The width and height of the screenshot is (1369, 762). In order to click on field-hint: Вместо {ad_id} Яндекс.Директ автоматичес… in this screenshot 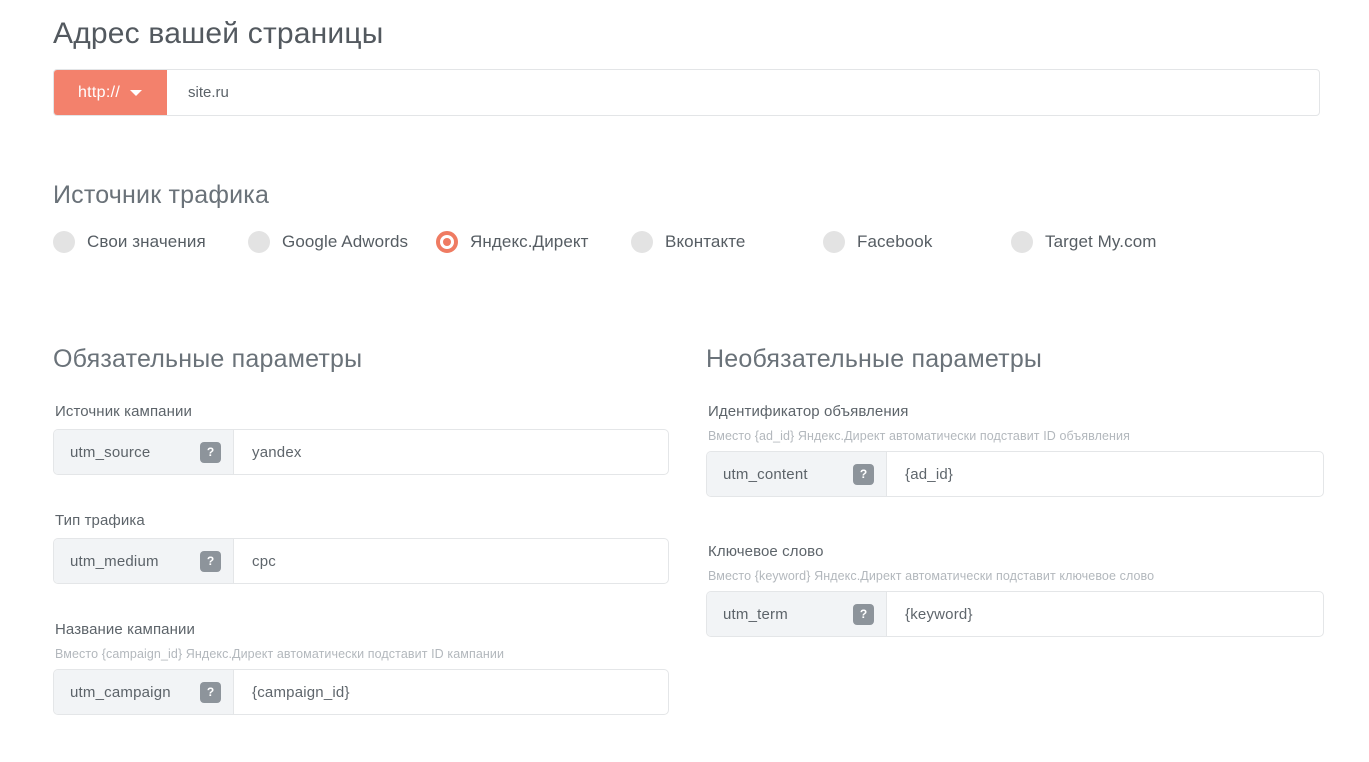, I will do `click(919, 436)`.